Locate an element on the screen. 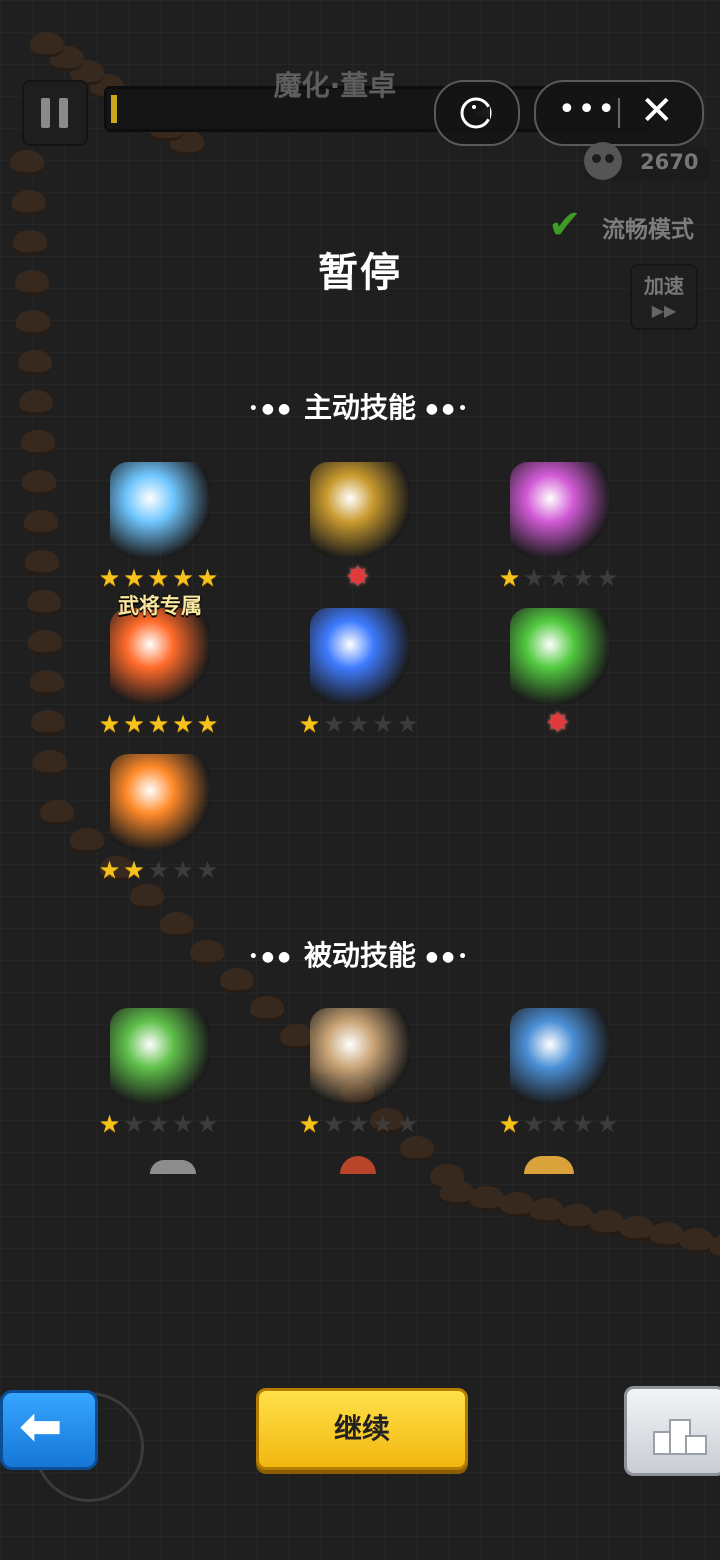  close-button: ✕ is located at coordinates (657, 111).